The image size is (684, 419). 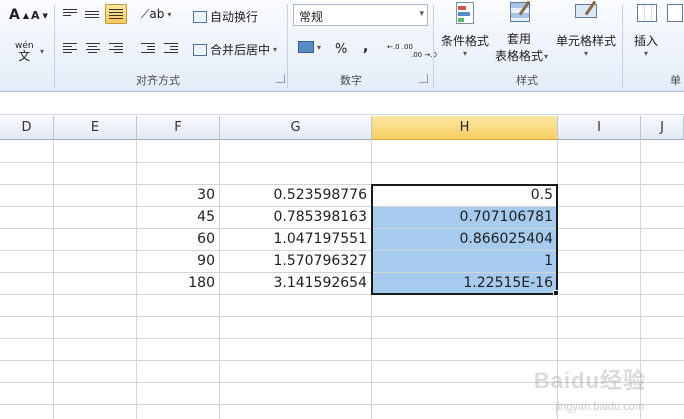 I want to click on cell-styles-icon, so click(x=586, y=14).